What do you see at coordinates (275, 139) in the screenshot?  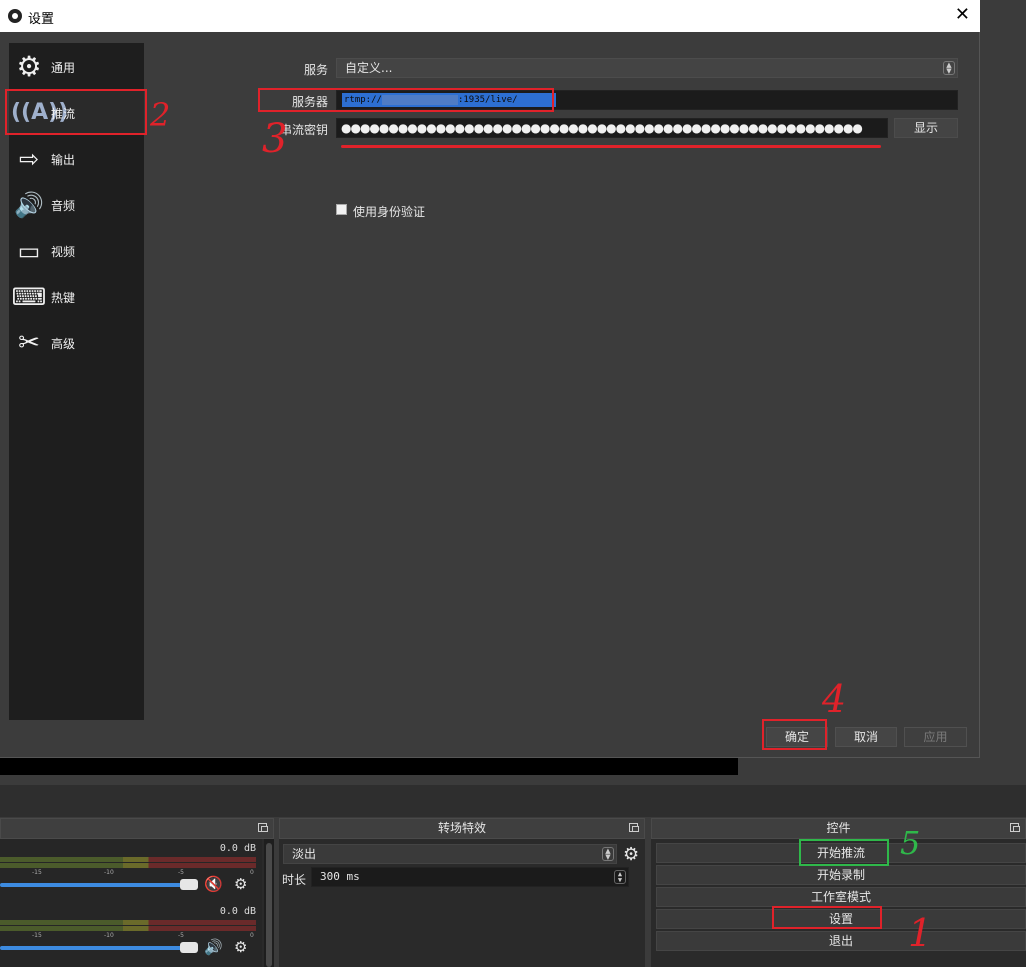 I see `annotation-number-3: 3` at bounding box center [275, 139].